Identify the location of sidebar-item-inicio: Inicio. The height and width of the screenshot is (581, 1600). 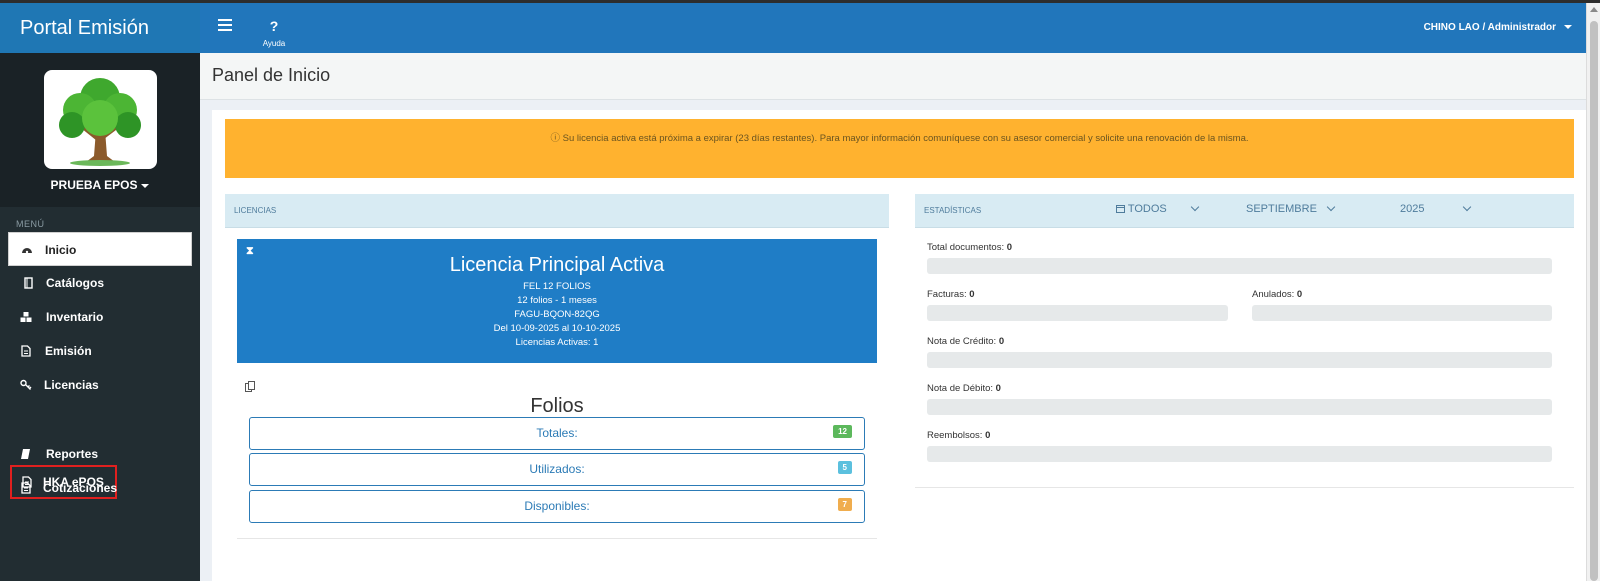
(100, 249).